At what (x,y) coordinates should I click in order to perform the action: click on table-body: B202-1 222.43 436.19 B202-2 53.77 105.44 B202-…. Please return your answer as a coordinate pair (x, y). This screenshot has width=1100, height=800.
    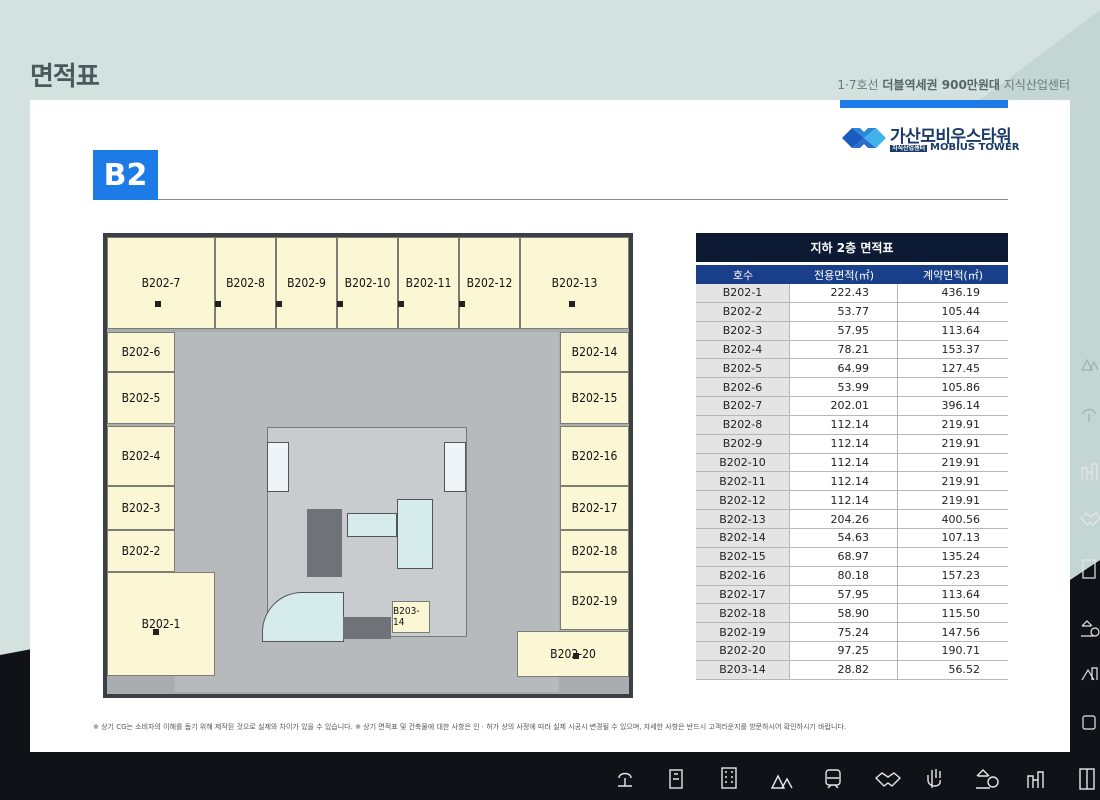
    Looking at the image, I should click on (852, 482).